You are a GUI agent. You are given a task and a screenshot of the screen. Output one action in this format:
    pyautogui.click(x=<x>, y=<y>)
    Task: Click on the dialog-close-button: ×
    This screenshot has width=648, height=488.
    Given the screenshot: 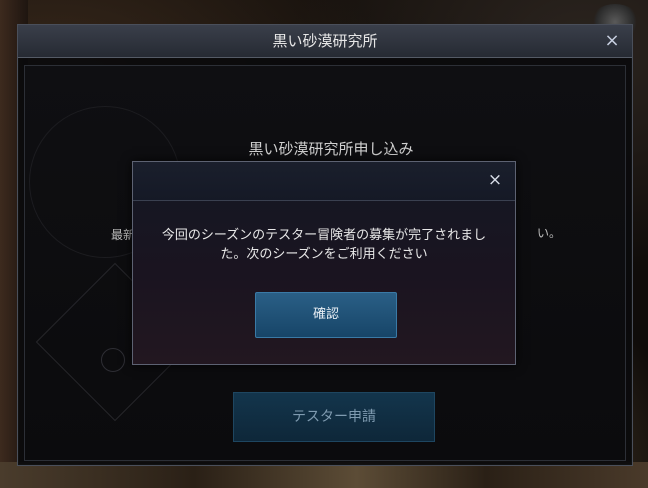 What is the action you would take?
    pyautogui.click(x=495, y=180)
    